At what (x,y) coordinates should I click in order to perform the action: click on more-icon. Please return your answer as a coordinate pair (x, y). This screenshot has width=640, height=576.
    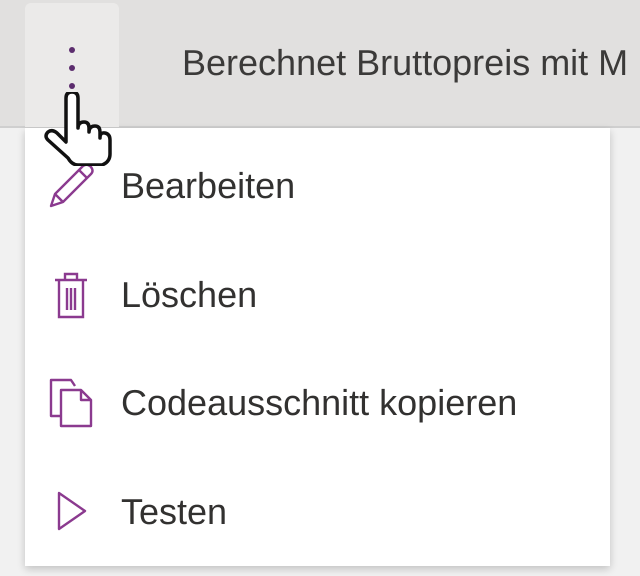
    Looking at the image, I should click on (72, 68).